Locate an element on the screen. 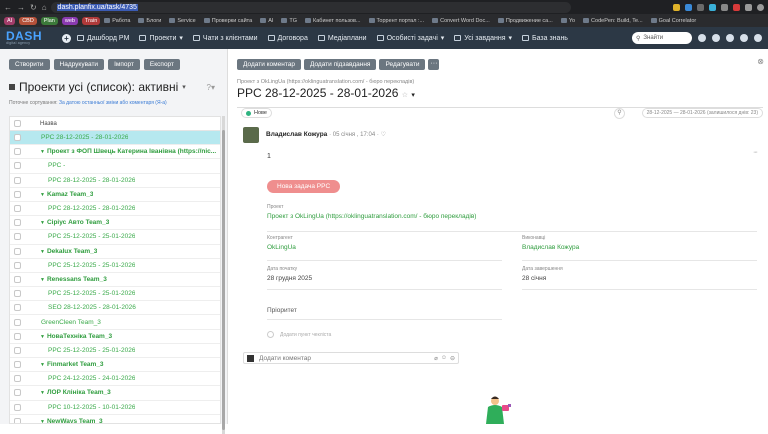 Image resolution: width=768 pixels, height=434 pixels. status-badge: Нове is located at coordinates (256, 113).